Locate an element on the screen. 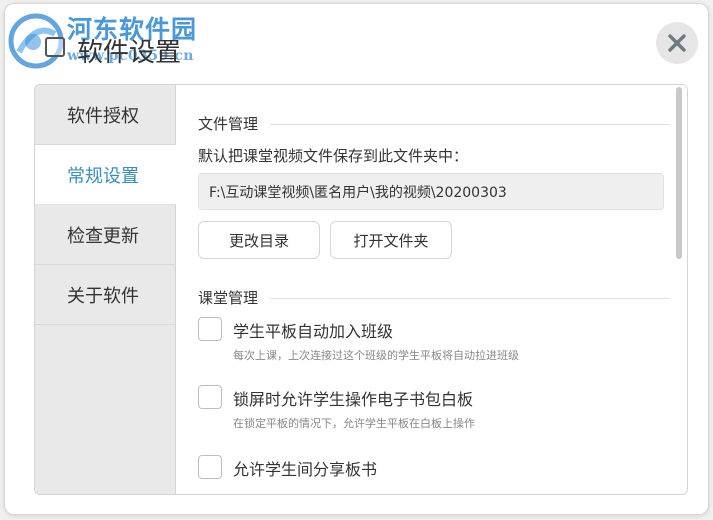 Image resolution: width=713 pixels, height=520 pixels. save-path-field: F:\互动课堂视频\匿名用户\我的视频\20200303 is located at coordinates (431, 191).